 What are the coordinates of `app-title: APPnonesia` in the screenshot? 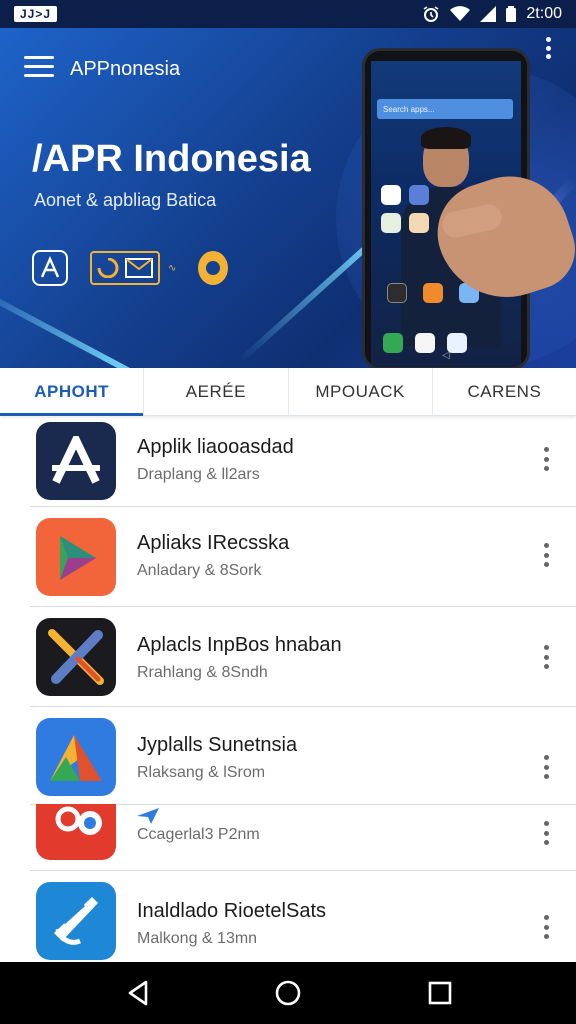 It's located at (125, 69).